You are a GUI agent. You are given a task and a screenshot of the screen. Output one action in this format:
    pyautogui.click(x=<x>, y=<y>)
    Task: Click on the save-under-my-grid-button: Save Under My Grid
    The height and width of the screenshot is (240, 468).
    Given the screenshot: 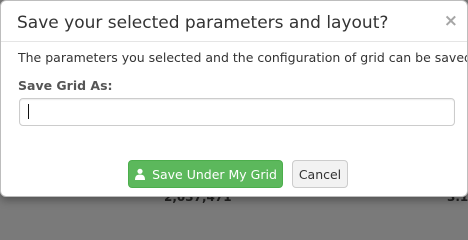 What is the action you would take?
    pyautogui.click(x=205, y=174)
    